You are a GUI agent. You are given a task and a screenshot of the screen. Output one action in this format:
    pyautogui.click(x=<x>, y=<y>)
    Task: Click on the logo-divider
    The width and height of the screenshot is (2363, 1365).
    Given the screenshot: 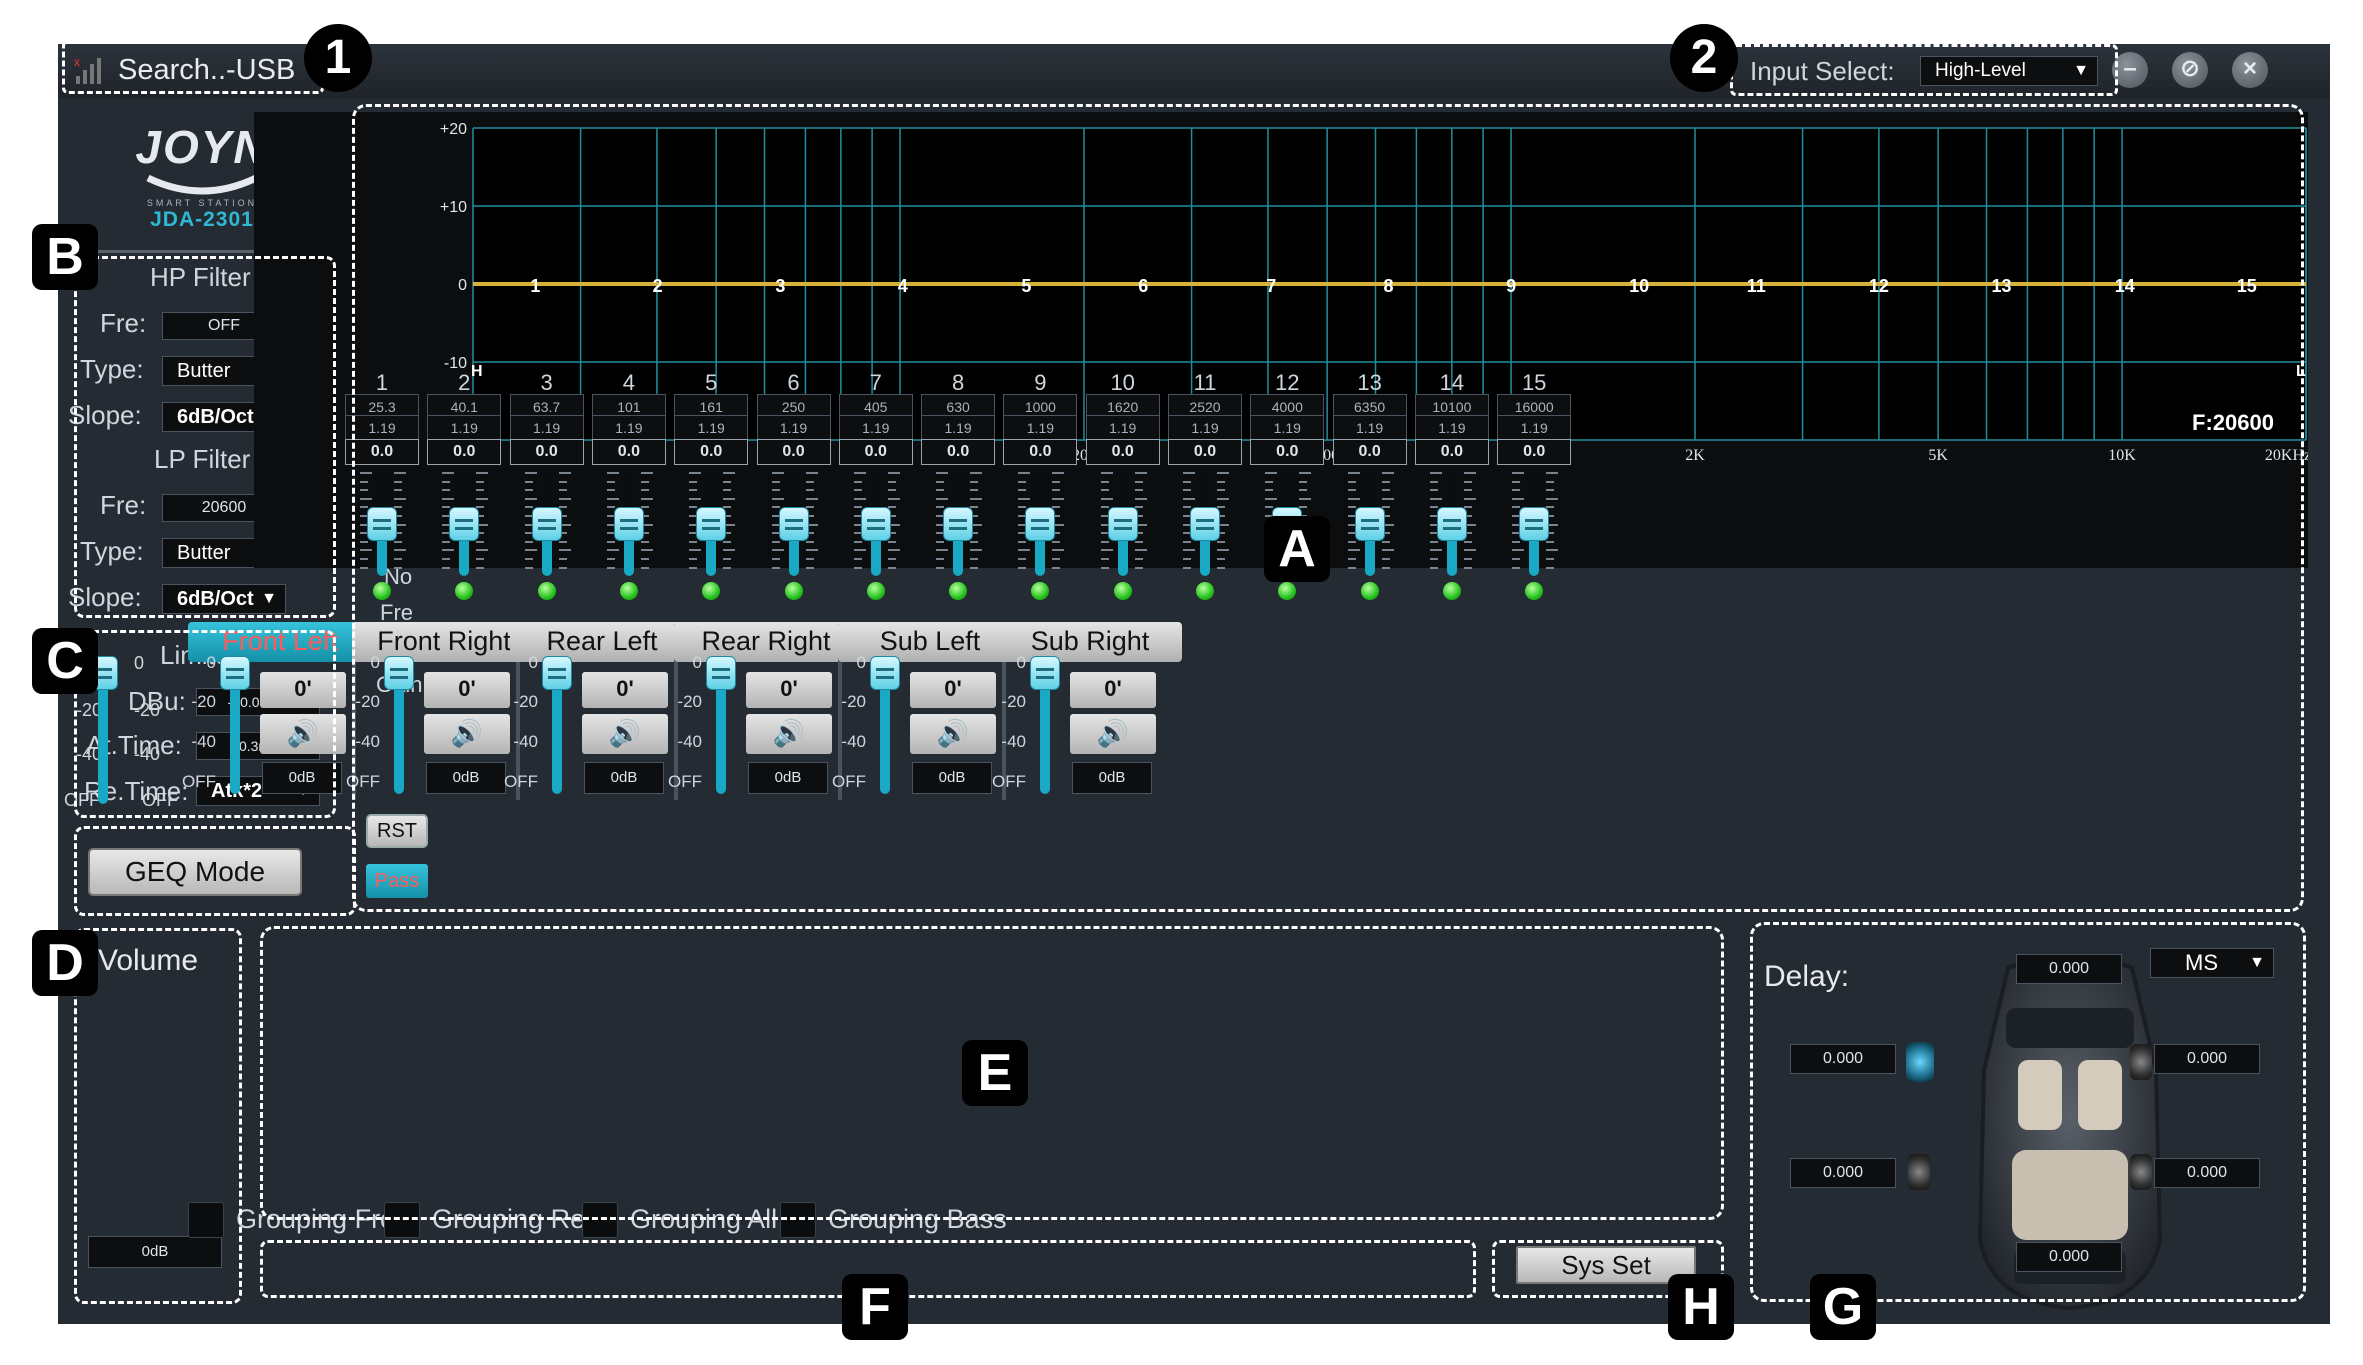 What is the action you would take?
    pyautogui.click(x=182, y=251)
    